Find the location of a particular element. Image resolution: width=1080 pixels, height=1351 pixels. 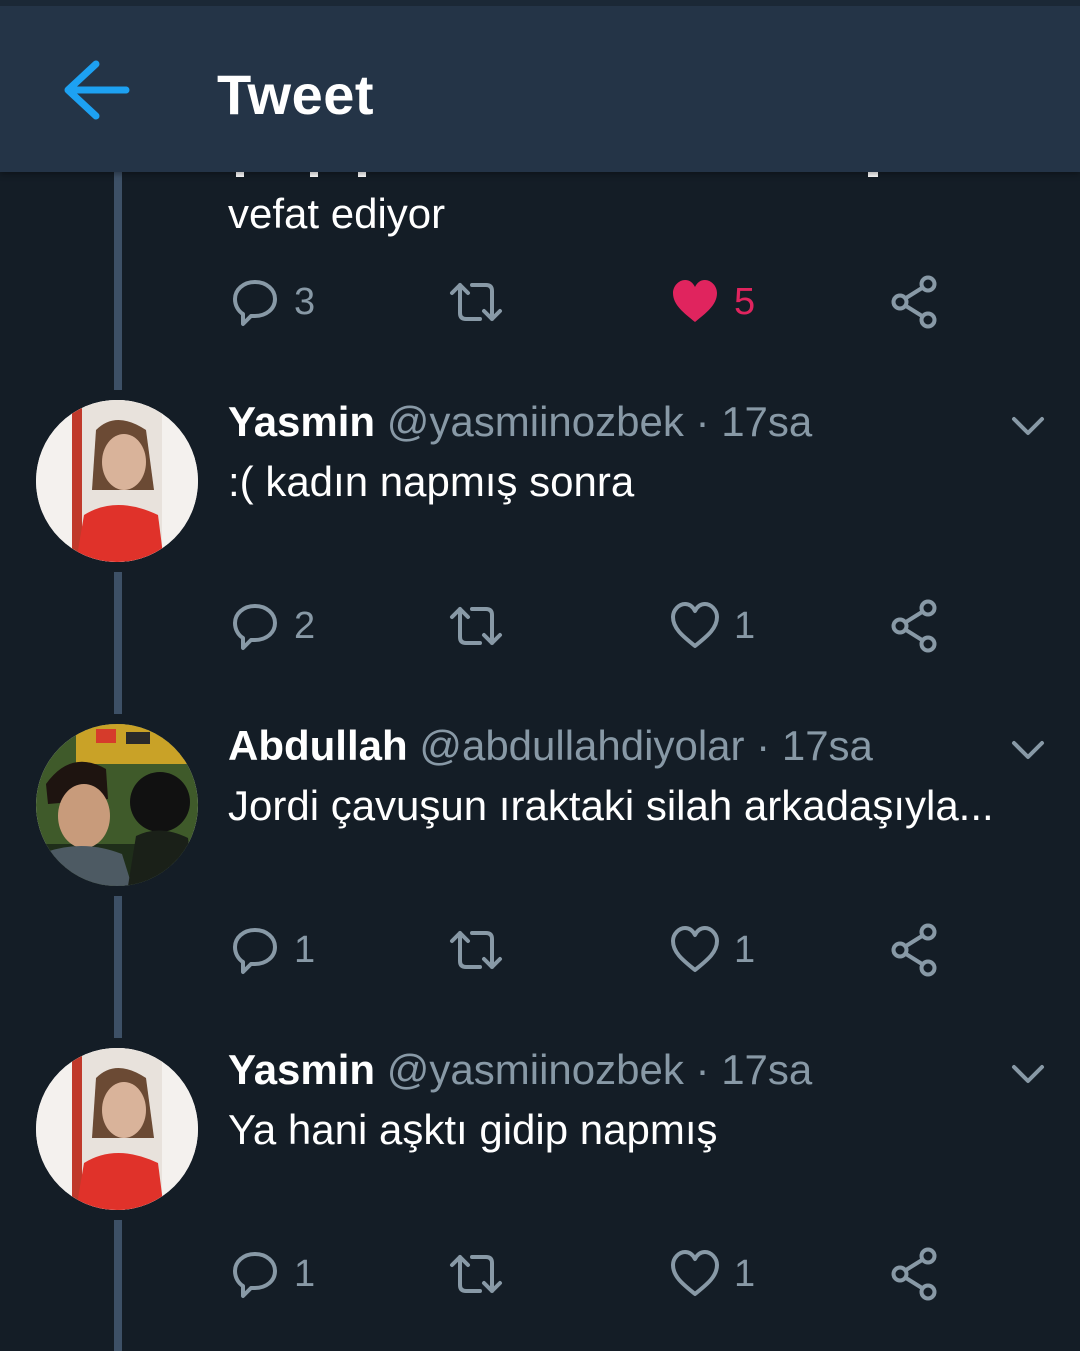

reply-button: 2 is located at coordinates (272, 626).